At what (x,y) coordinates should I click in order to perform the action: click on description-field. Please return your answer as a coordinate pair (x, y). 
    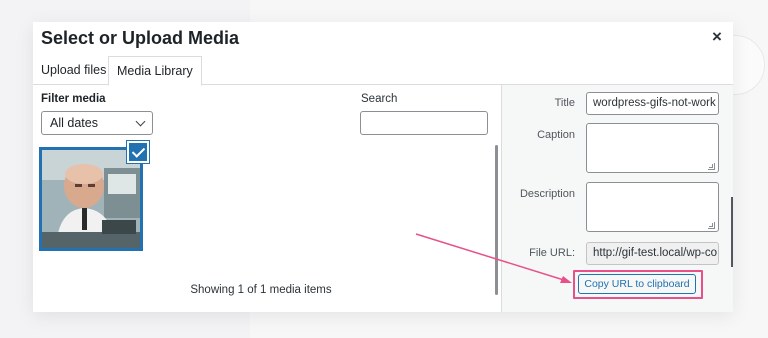
    Looking at the image, I should click on (652, 207).